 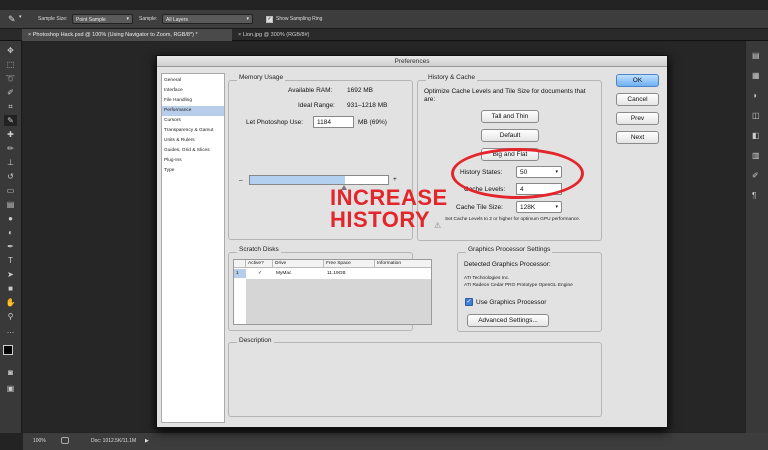 I want to click on doc-size: Doc: 1012.5K/11.1M, so click(x=114, y=441).